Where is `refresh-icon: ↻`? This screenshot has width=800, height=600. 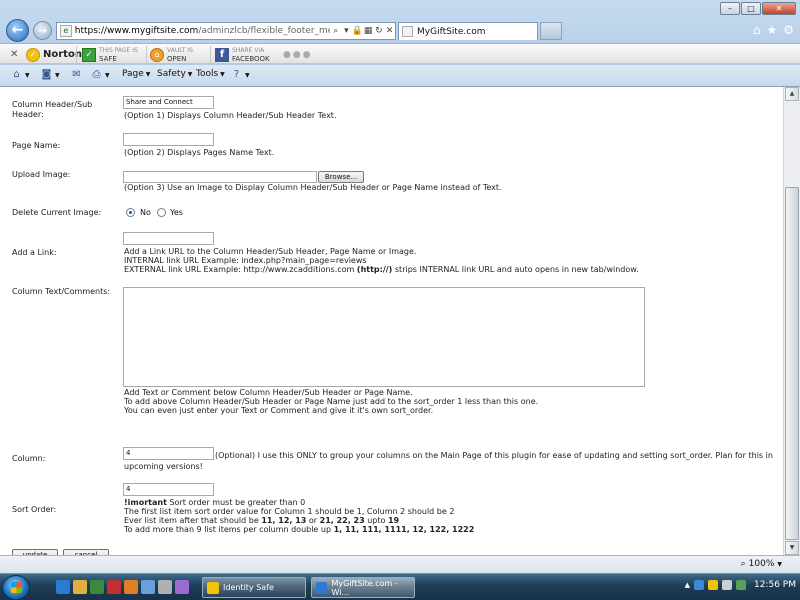
refresh-icon: ↻ is located at coordinates (379, 31).